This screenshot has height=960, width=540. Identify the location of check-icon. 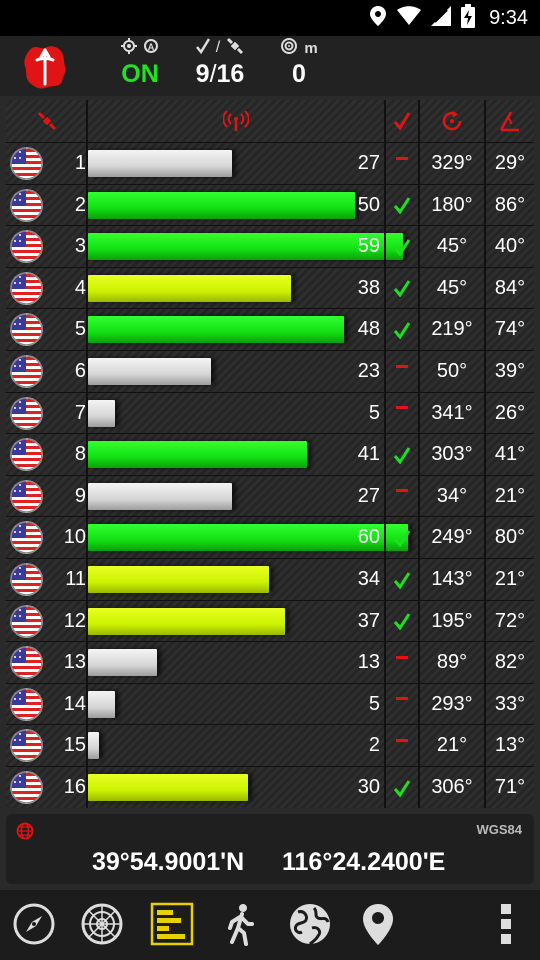
(202, 48).